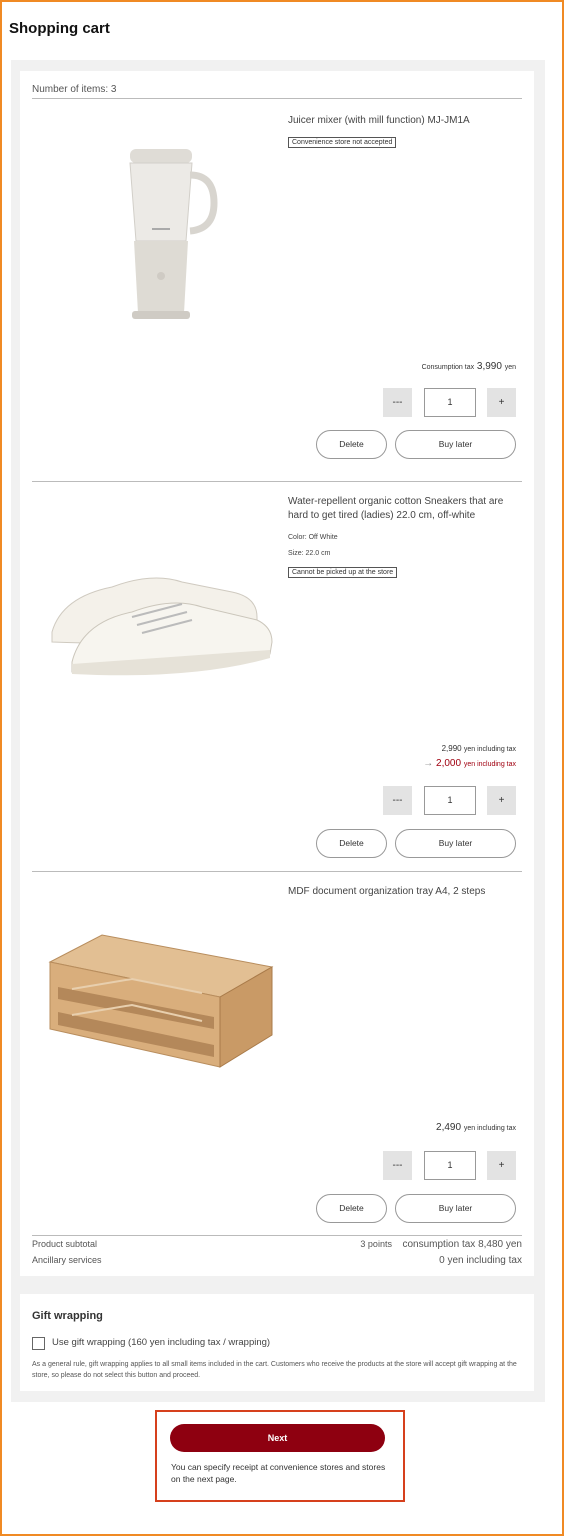  Describe the element at coordinates (462, 1244) in the screenshot. I see `subtotal-value: consumption tax 8,480 yen` at that location.